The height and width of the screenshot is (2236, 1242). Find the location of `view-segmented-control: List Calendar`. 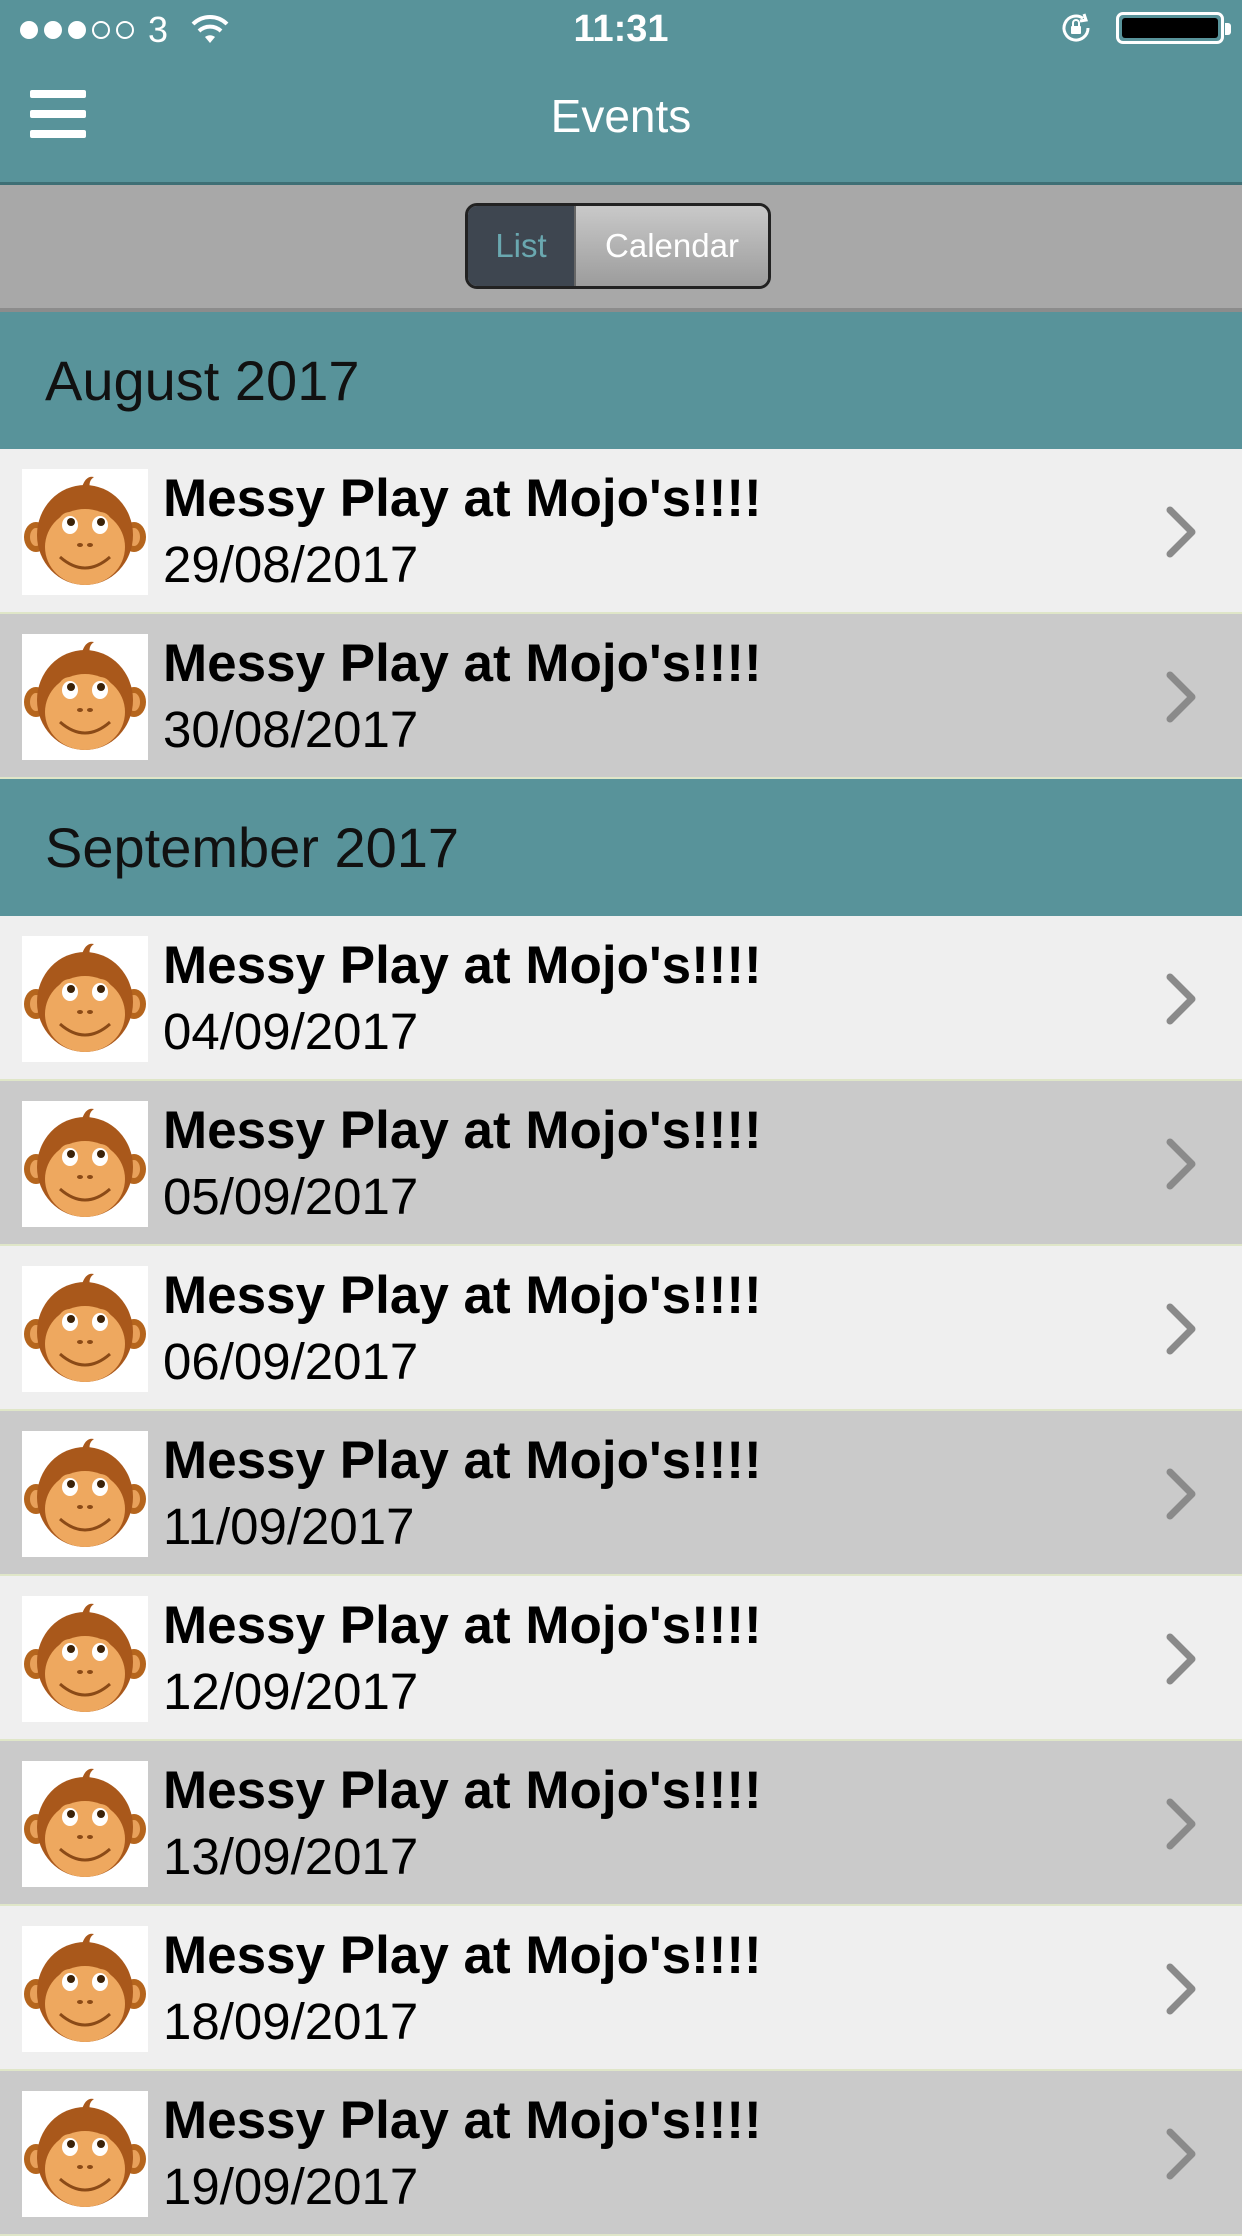

view-segmented-control: List Calendar is located at coordinates (618, 246).